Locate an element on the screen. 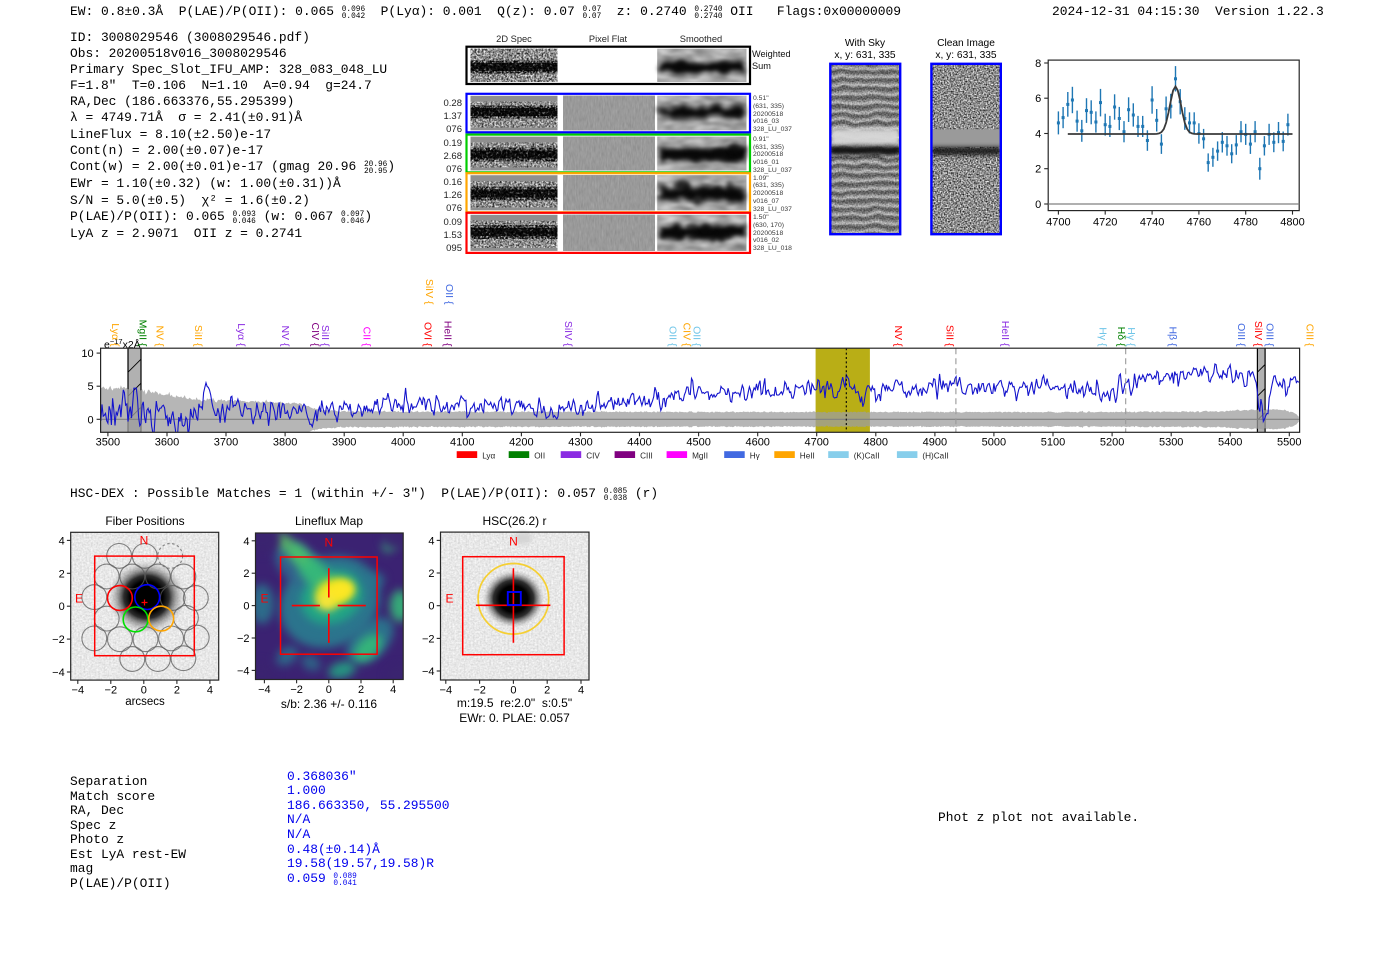  svg-text: 8 is located at coordinates (1038, 64).